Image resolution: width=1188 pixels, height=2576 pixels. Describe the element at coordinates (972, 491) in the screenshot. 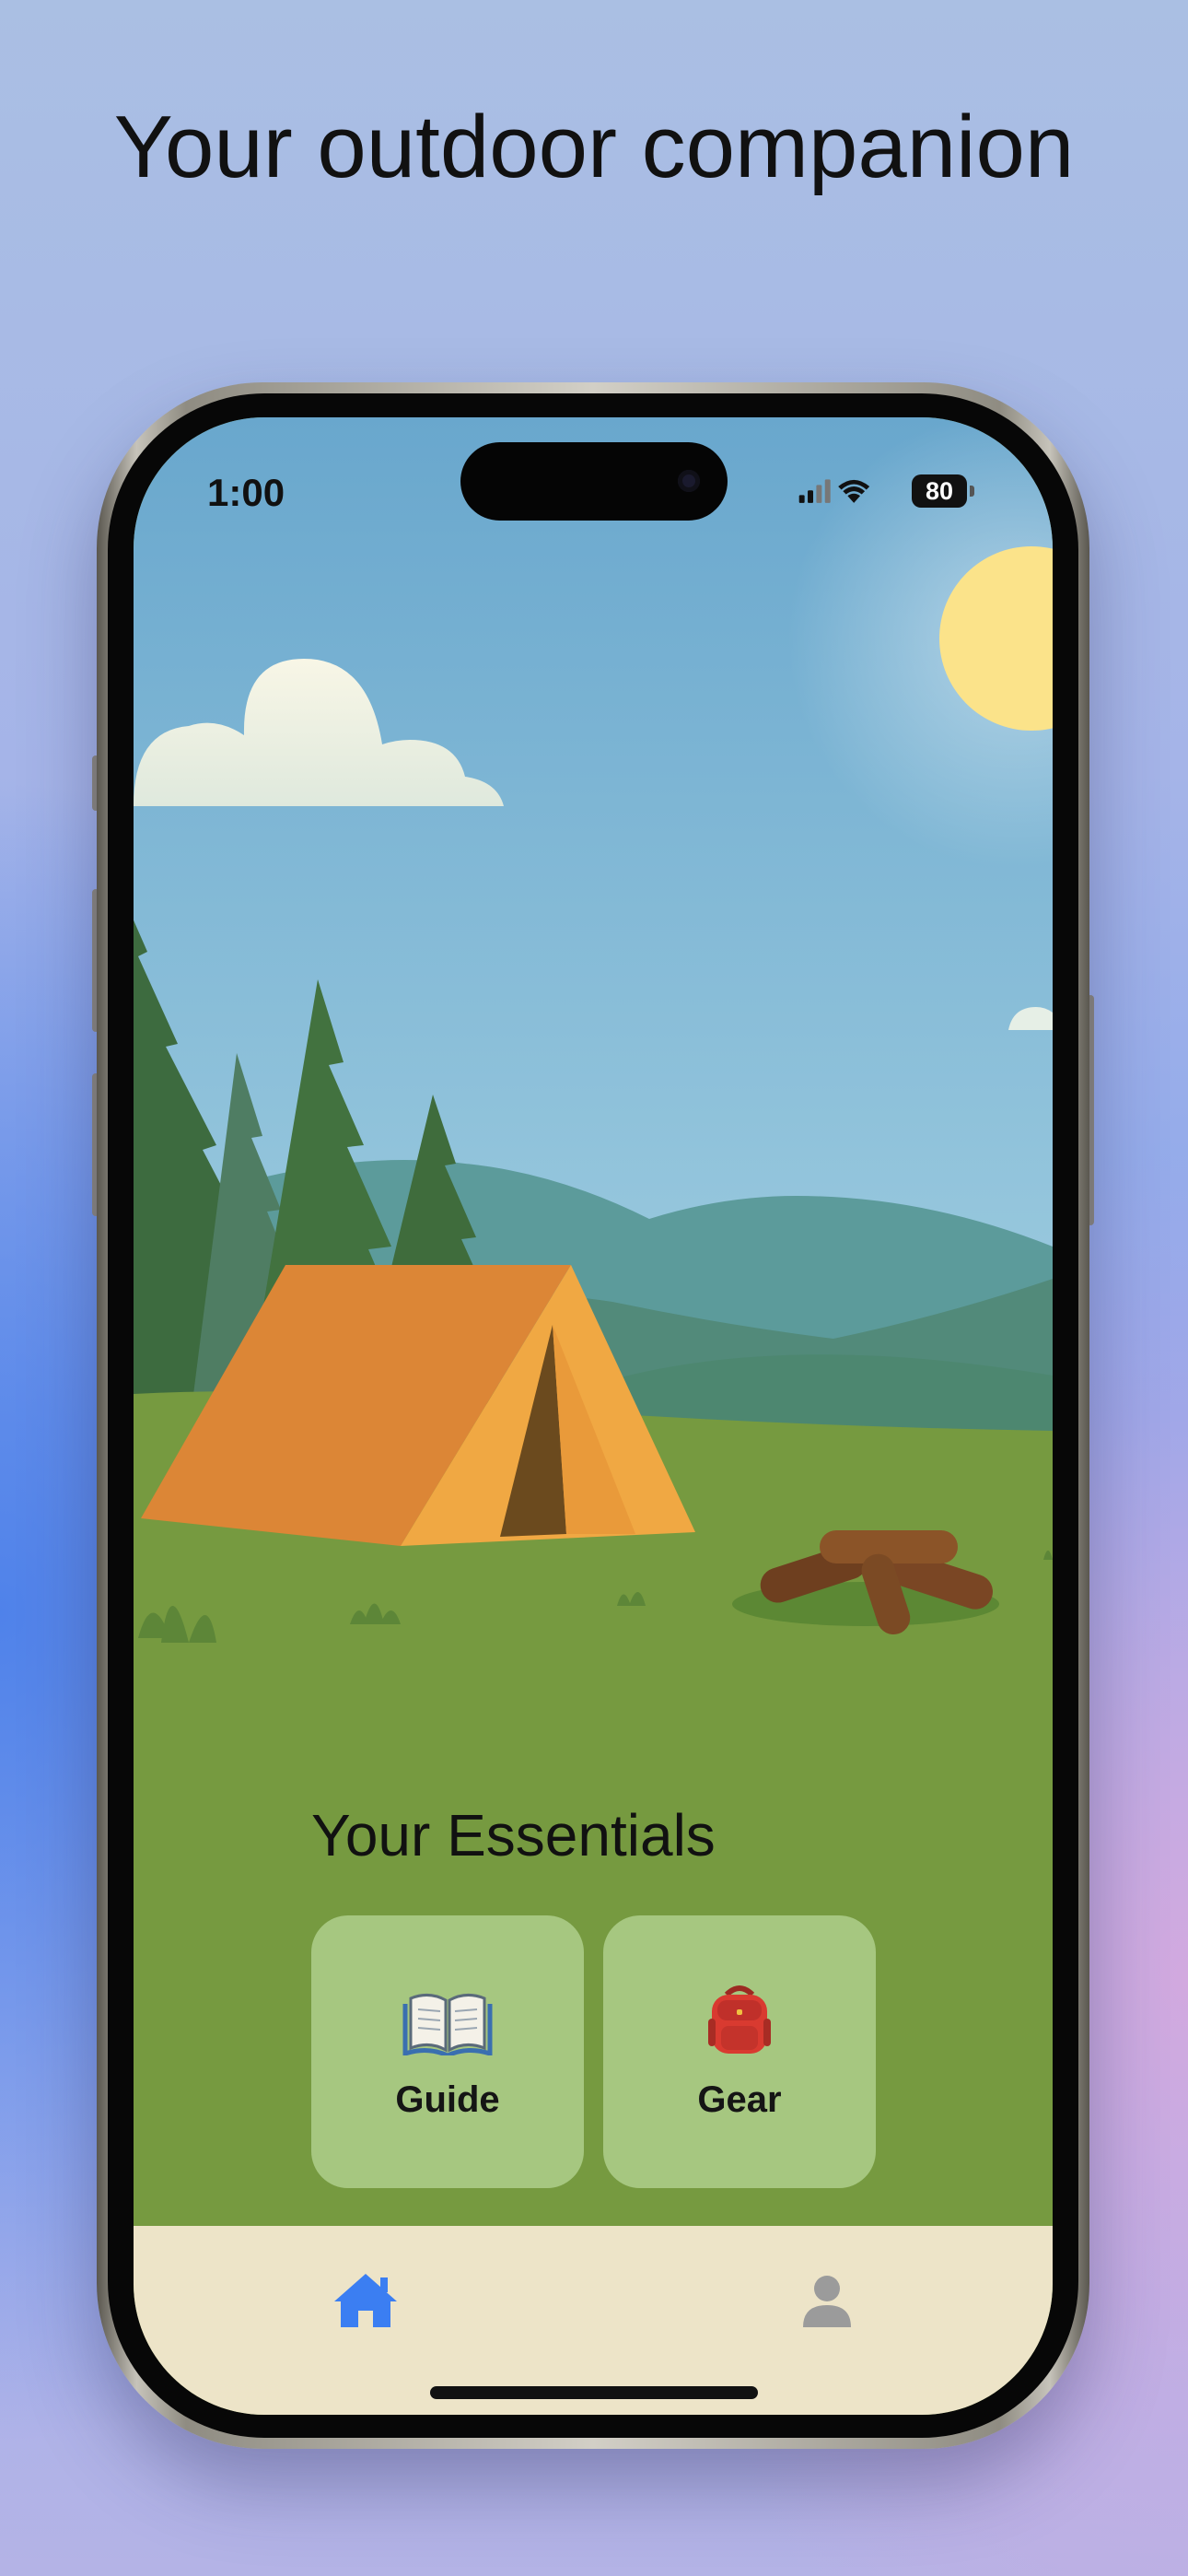

I see `battery-cap` at that location.